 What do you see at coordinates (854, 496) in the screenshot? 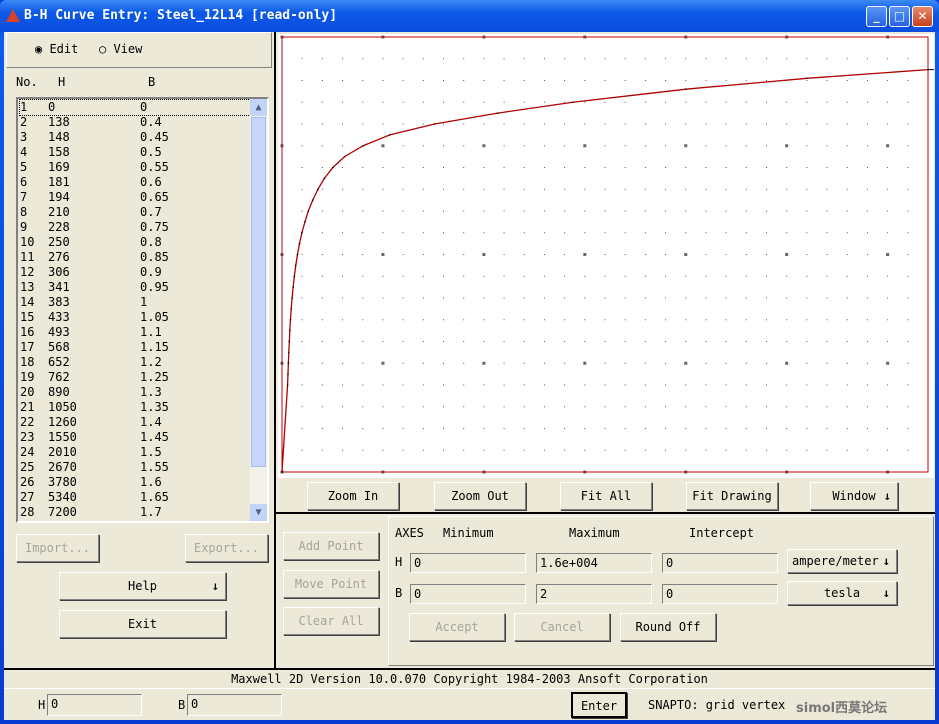
I see `window-button: Window ↓` at bounding box center [854, 496].